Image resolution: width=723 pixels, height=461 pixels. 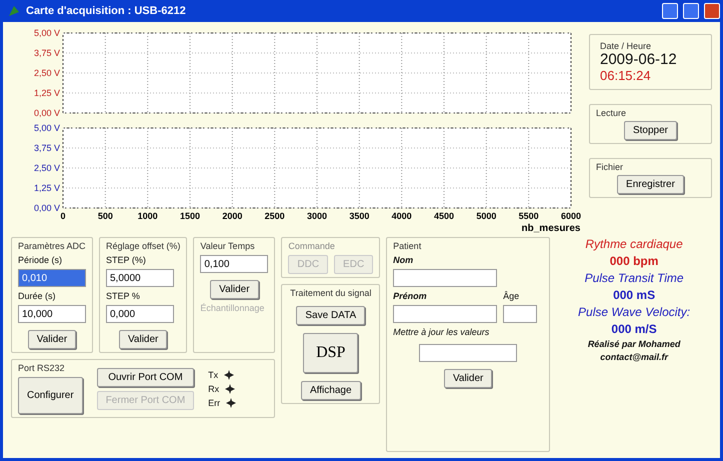 I want to click on x-tick-label: 500, so click(x=105, y=216).